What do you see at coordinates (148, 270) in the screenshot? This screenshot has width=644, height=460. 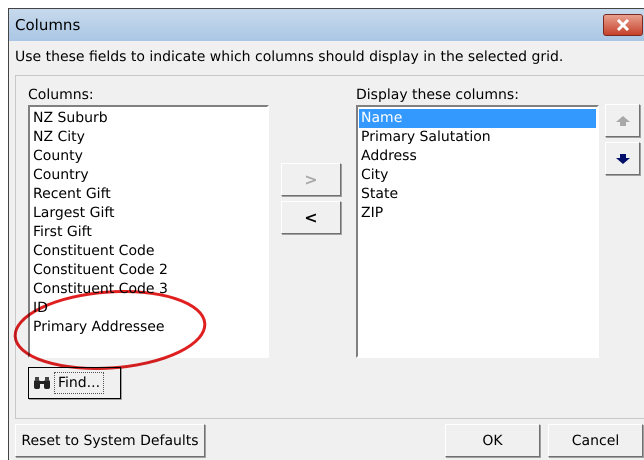 I see `list-item: Constituent Code 2` at bounding box center [148, 270].